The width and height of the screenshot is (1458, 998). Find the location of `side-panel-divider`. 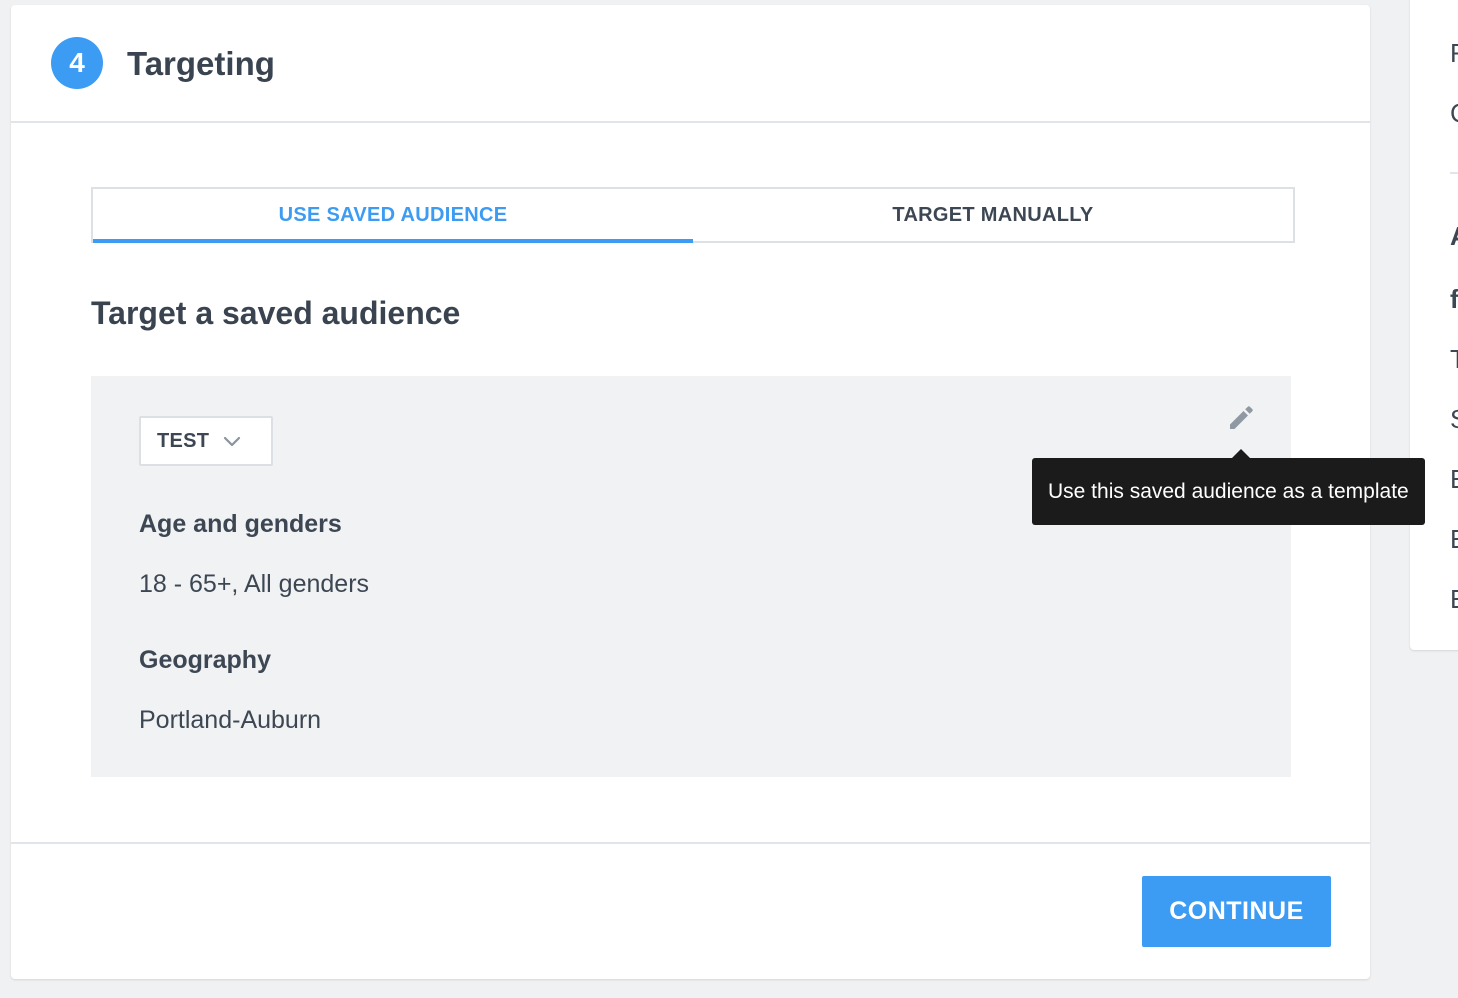

side-panel-divider is located at coordinates (1454, 173).